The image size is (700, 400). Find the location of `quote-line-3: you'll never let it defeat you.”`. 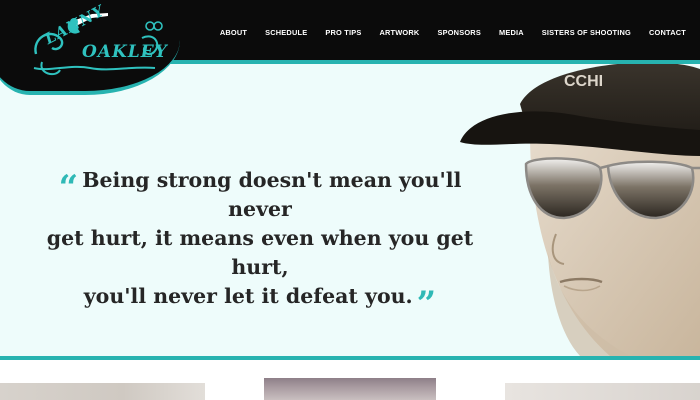

quote-line-3: you'll never let it defeat you.” is located at coordinates (260, 304).